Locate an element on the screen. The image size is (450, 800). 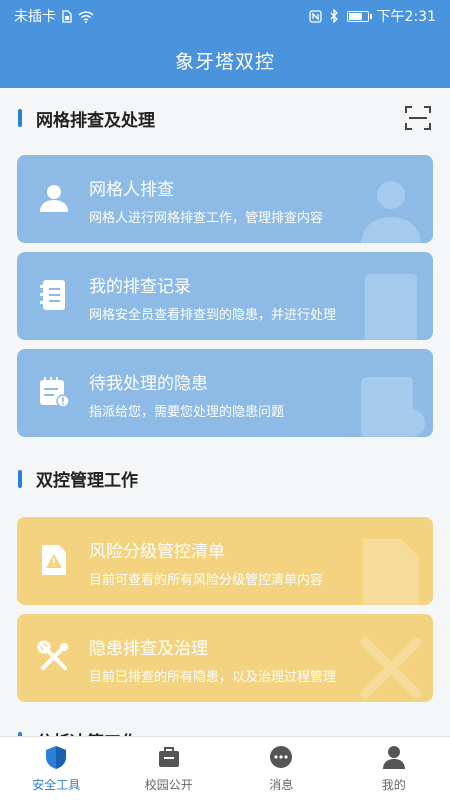
card-my-check-records: 我的排查记录 网格安全员查看排查到的隐患，并进行处理 is located at coordinates (225, 296).